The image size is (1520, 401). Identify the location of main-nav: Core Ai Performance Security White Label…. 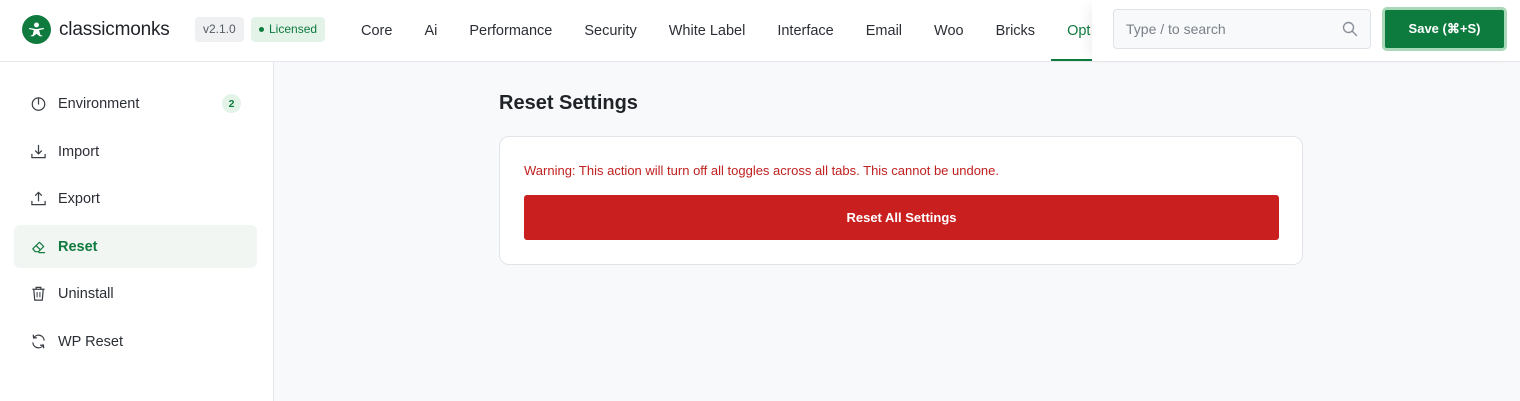
(718, 30).